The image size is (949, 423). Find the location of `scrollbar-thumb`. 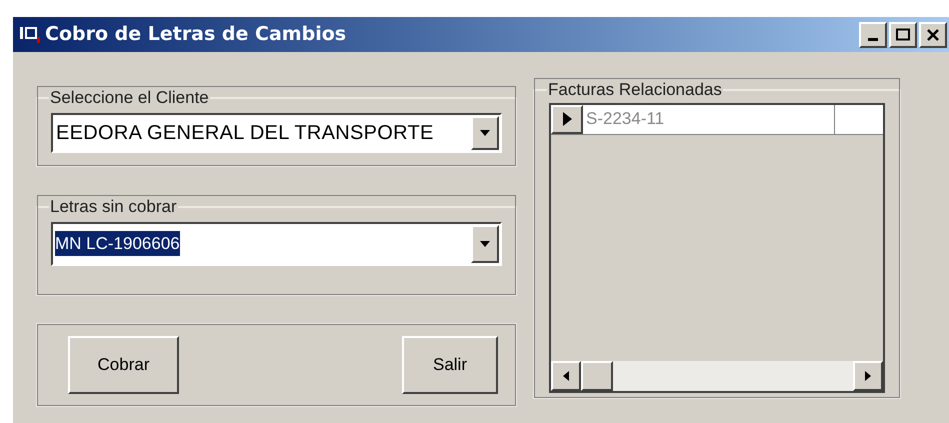

scrollbar-thumb is located at coordinates (597, 375).